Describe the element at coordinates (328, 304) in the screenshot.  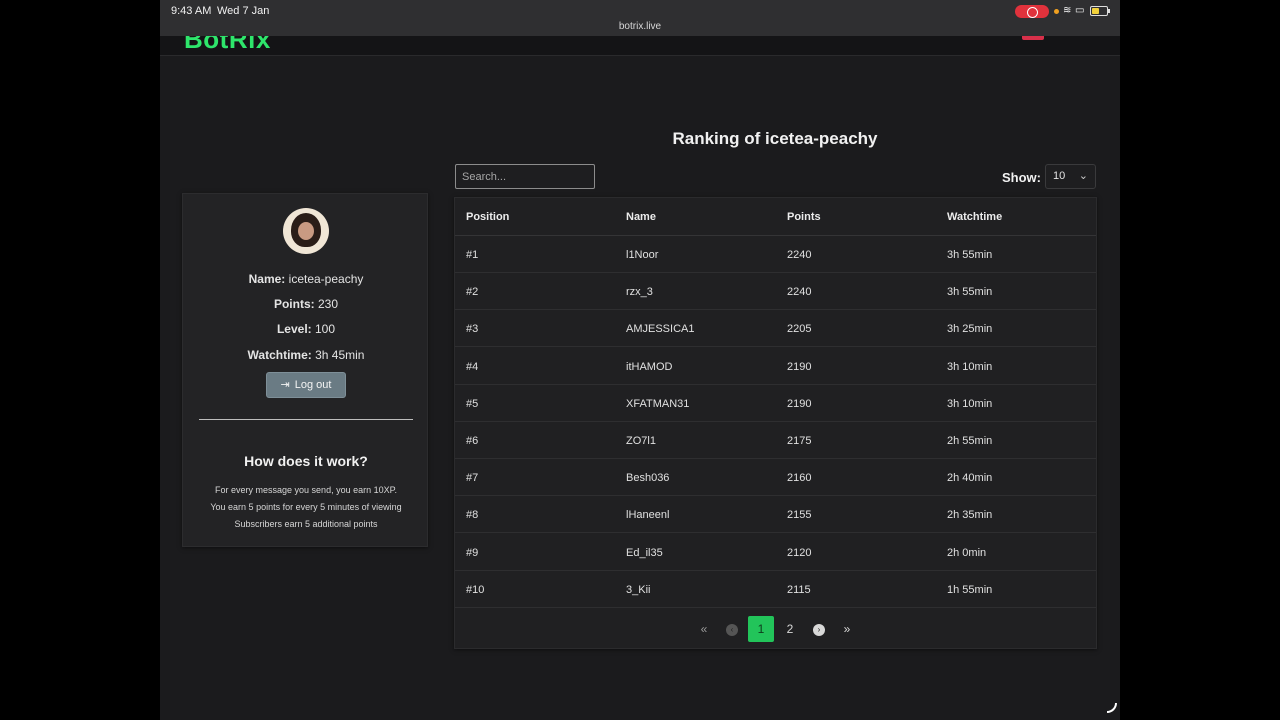
I see `profile-points: 230` at that location.